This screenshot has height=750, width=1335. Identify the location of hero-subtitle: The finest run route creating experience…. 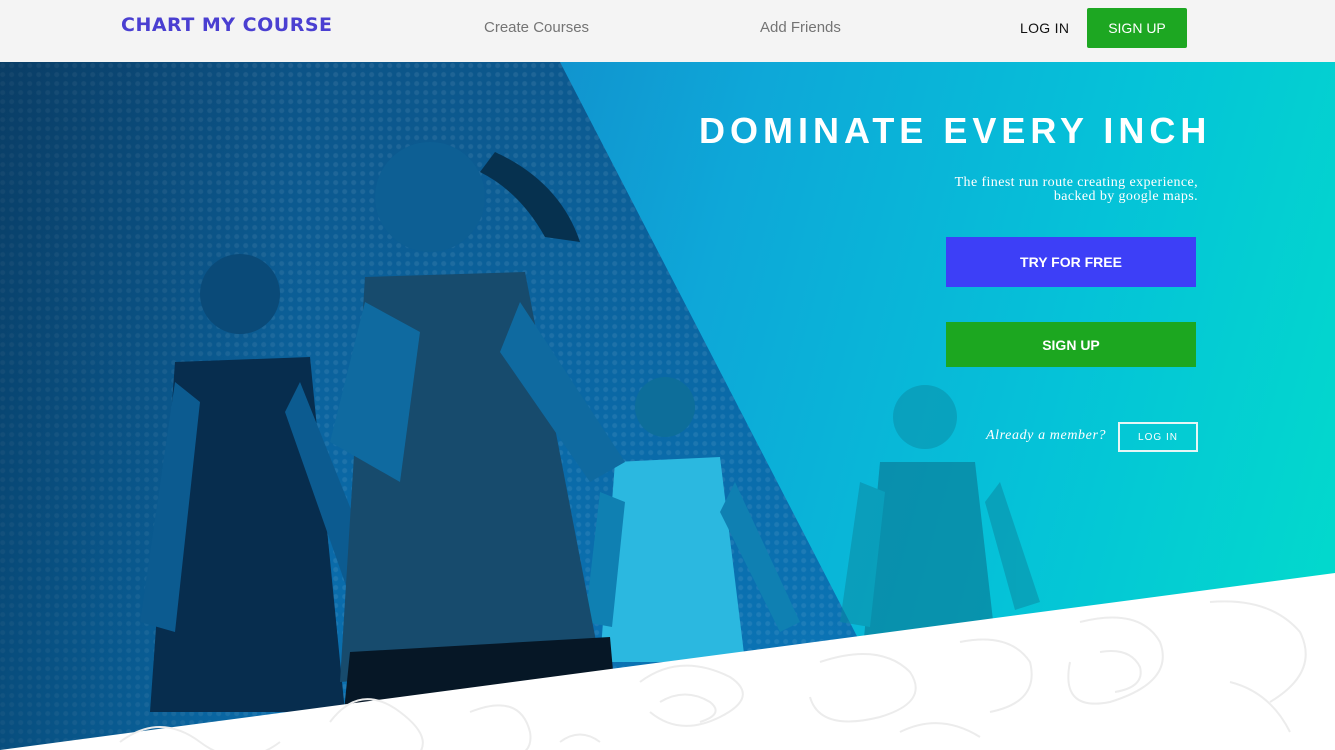
(1076, 189).